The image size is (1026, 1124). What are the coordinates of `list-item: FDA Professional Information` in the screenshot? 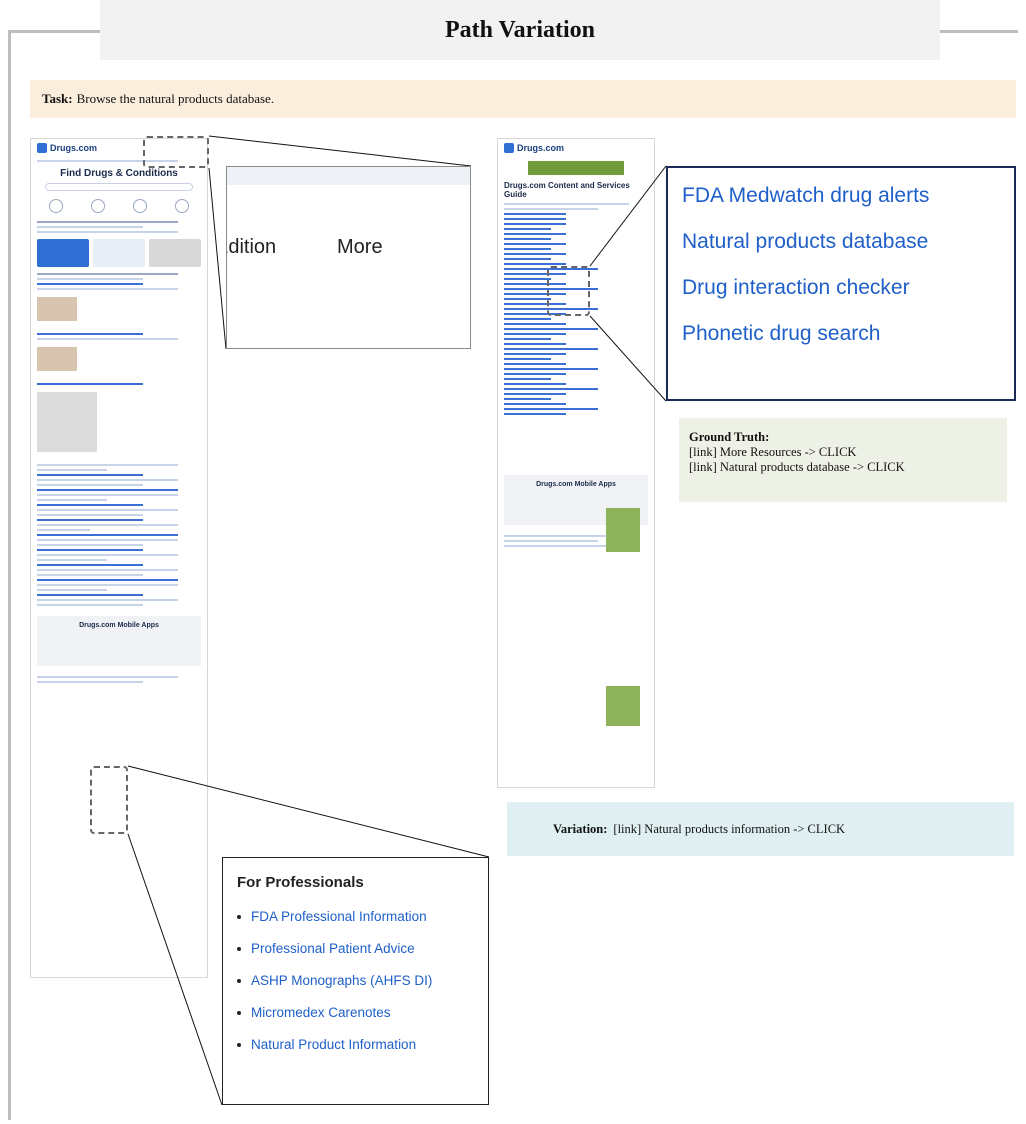 It's located at (355, 916).